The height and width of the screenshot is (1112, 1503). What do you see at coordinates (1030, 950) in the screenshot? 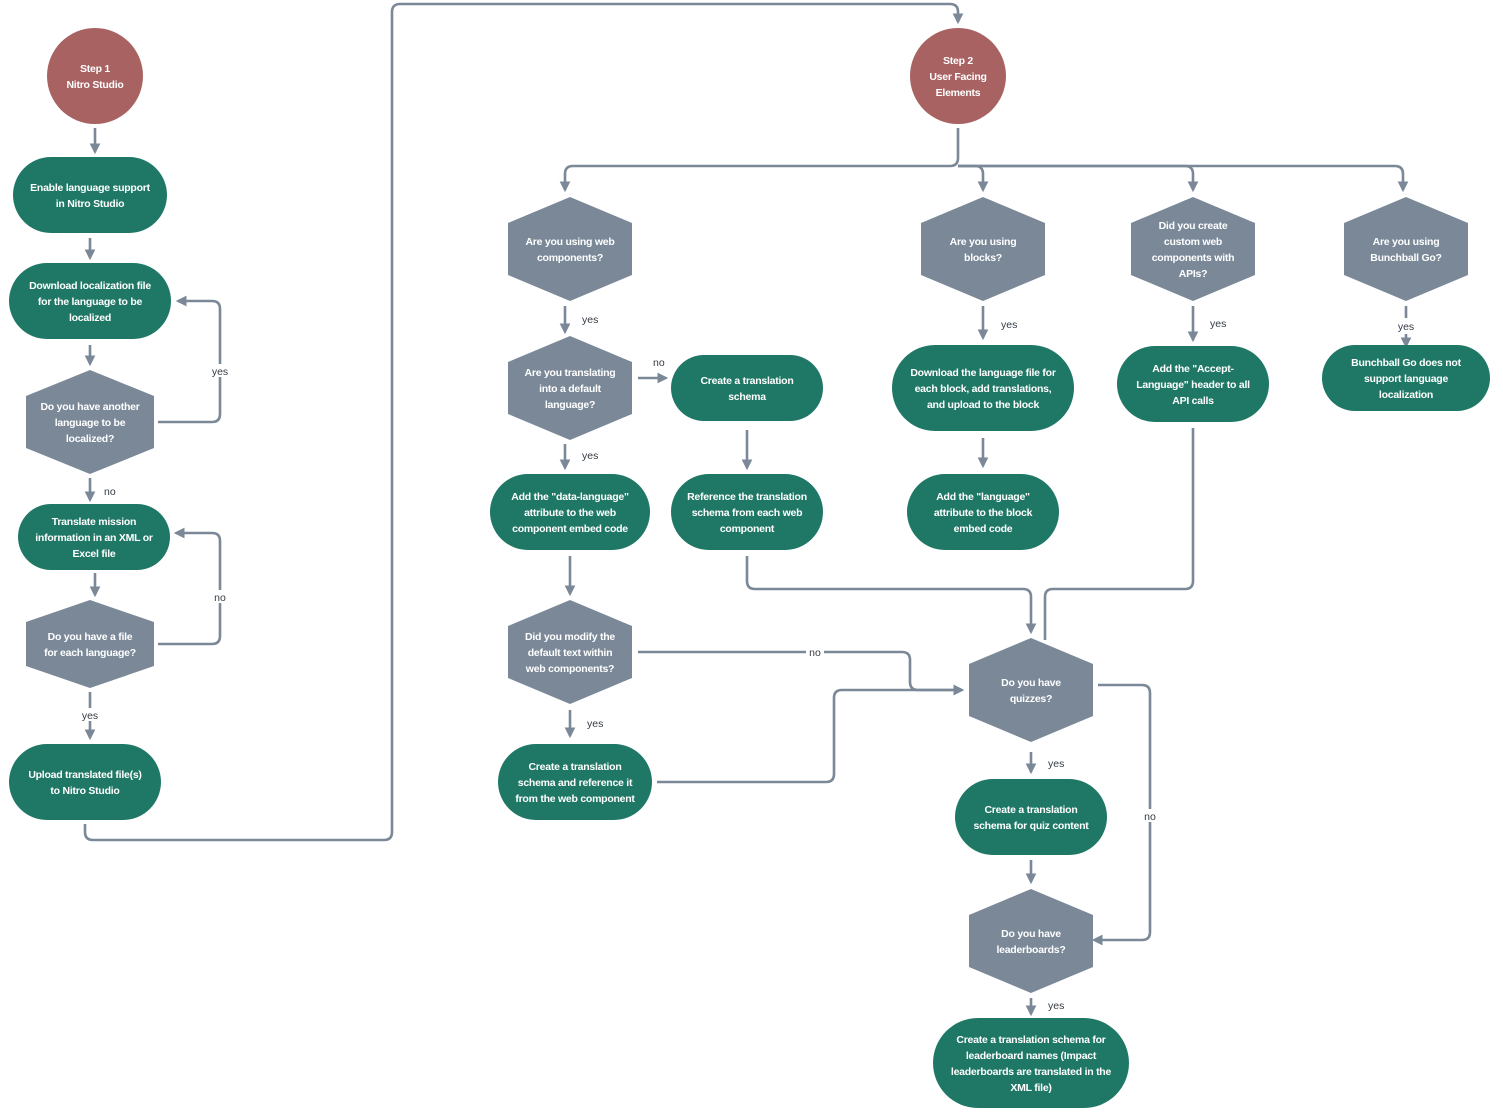
I see `node-label: leaderboards?` at bounding box center [1030, 950].